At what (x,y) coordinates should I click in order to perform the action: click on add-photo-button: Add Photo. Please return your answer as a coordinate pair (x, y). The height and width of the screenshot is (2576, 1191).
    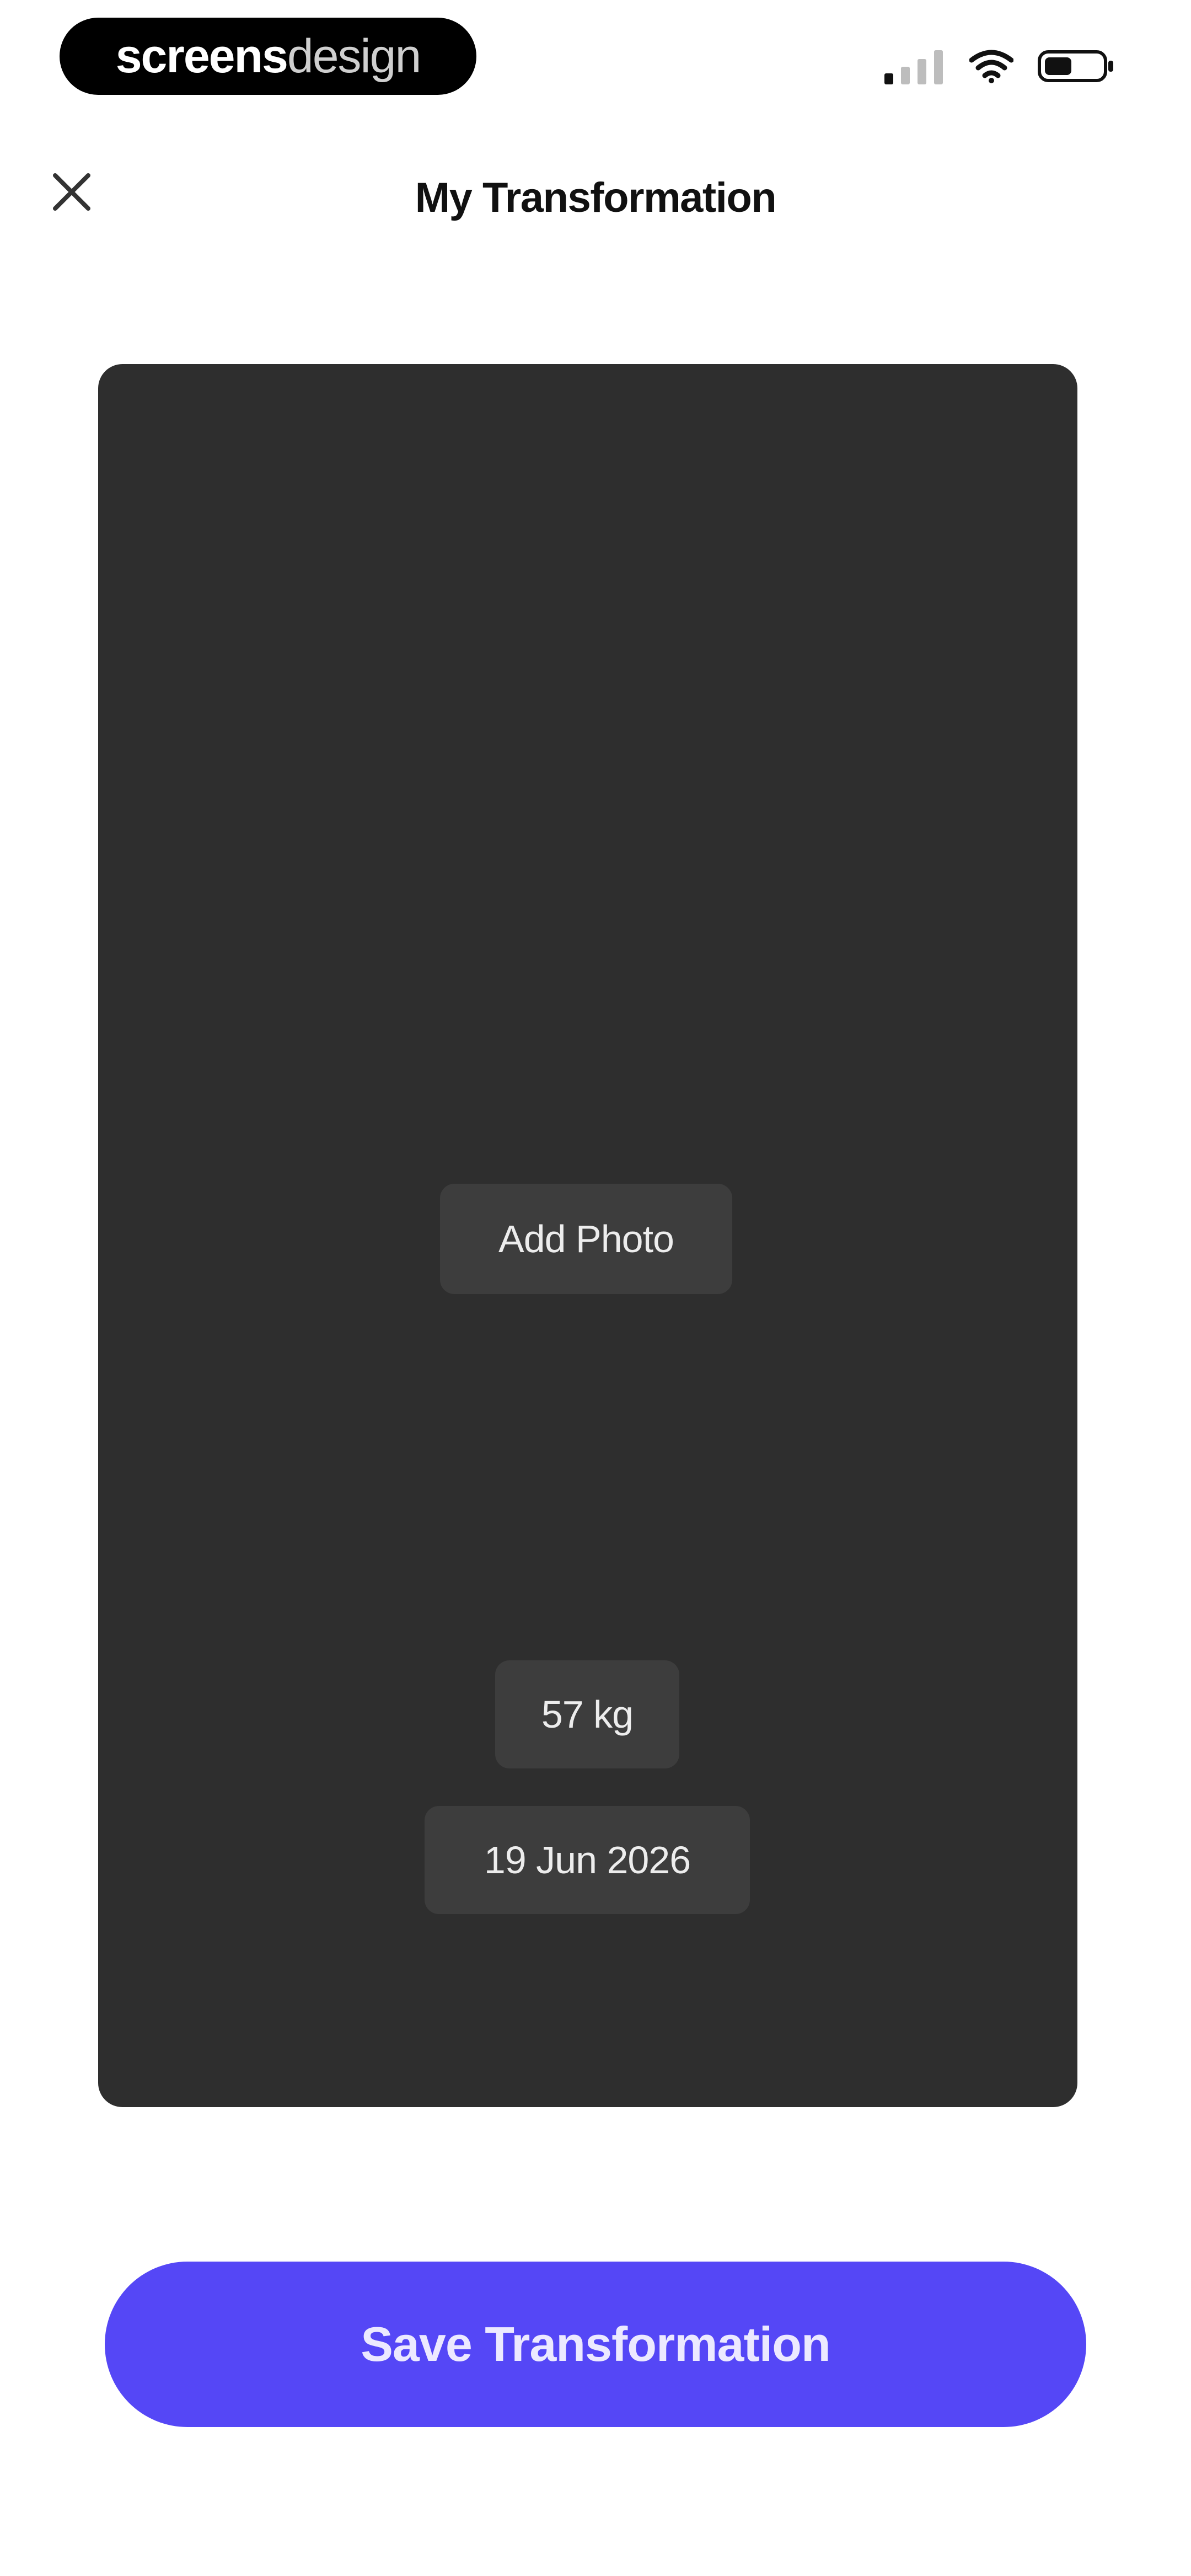
    Looking at the image, I should click on (586, 1239).